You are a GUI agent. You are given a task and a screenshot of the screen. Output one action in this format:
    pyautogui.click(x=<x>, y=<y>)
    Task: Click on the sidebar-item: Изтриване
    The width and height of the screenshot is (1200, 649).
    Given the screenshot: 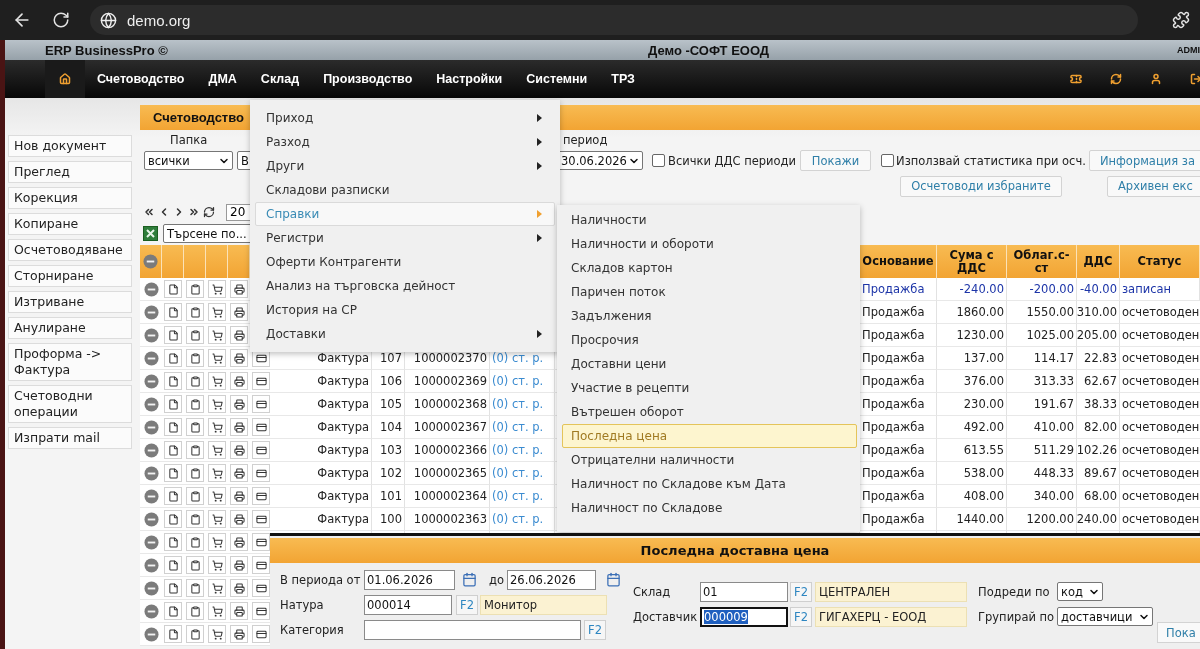 What is the action you would take?
    pyautogui.click(x=70, y=302)
    